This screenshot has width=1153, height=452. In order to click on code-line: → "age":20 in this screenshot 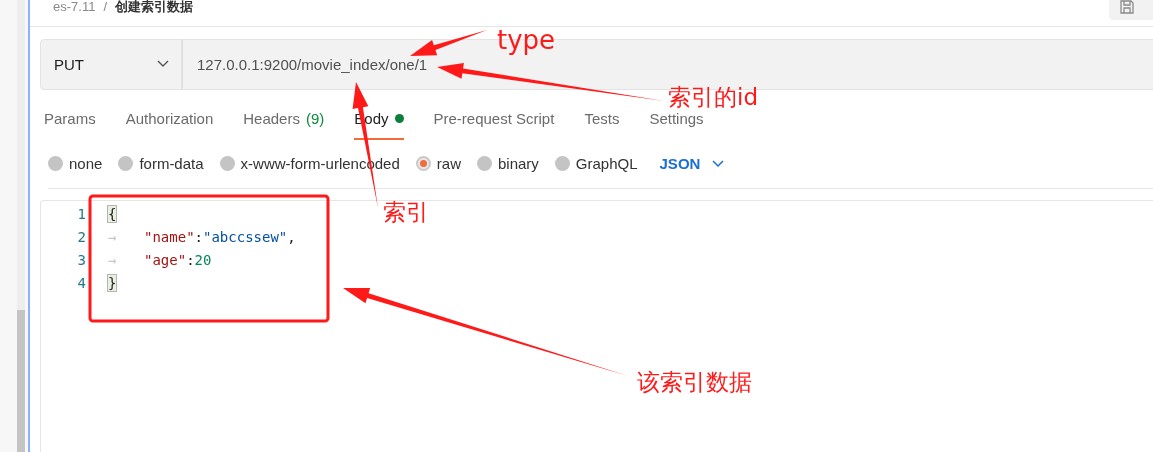, I will do `click(160, 259)`.